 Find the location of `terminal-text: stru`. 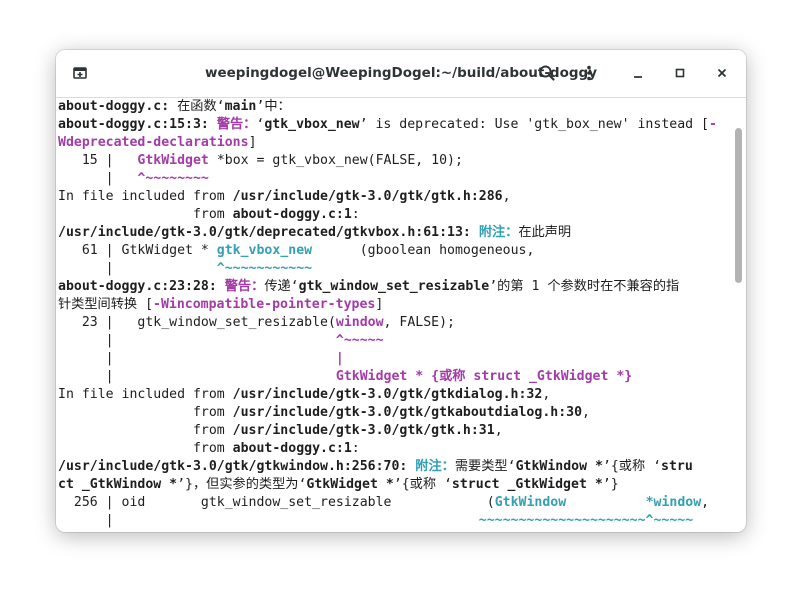

terminal-text: stru is located at coordinates (677, 466).